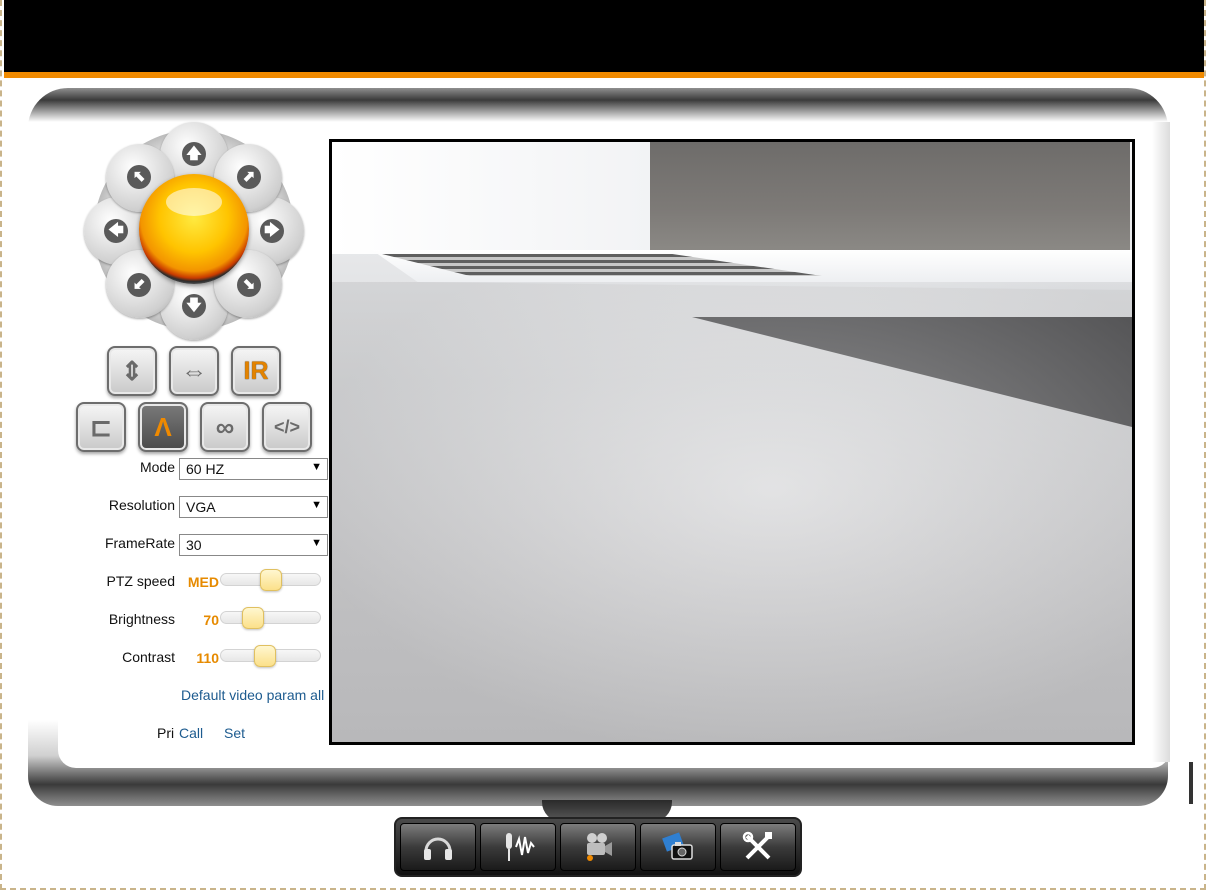  What do you see at coordinates (203, 582) in the screenshot?
I see `ptz-speed-value: MED` at bounding box center [203, 582].